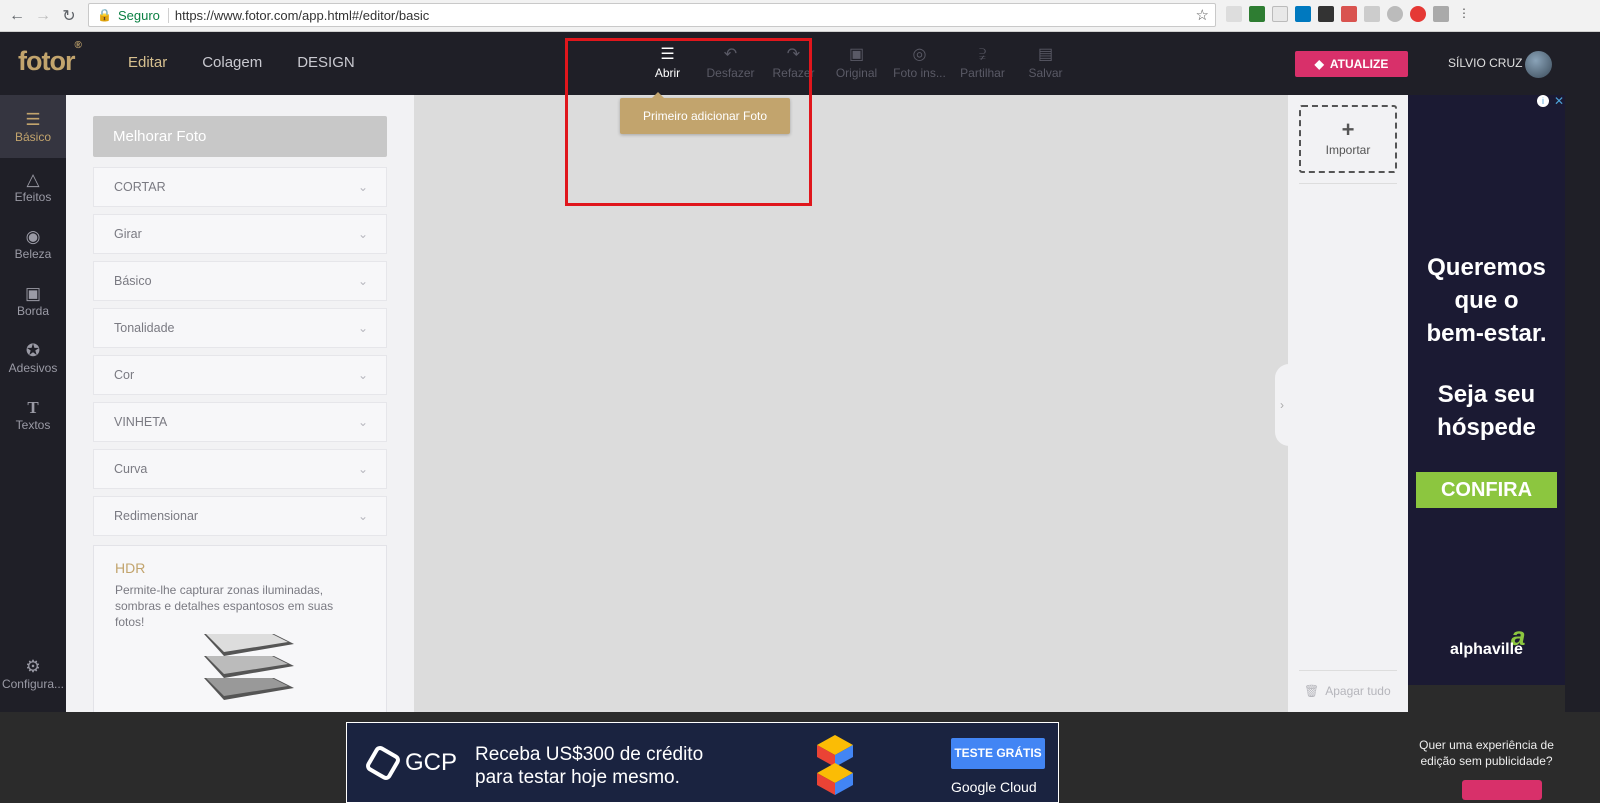 This screenshot has height=803, width=1600. I want to click on section-redimensionar: Redimensionar ⌄, so click(240, 516).